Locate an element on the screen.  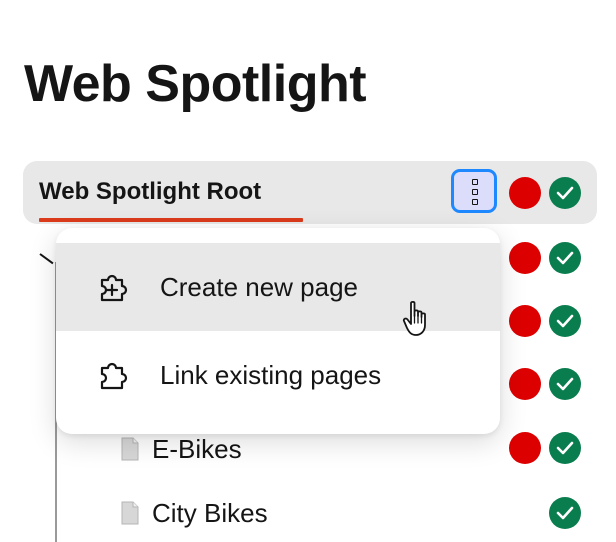
tree-root-row: Web Spotlight Root is located at coordinates (310, 192).